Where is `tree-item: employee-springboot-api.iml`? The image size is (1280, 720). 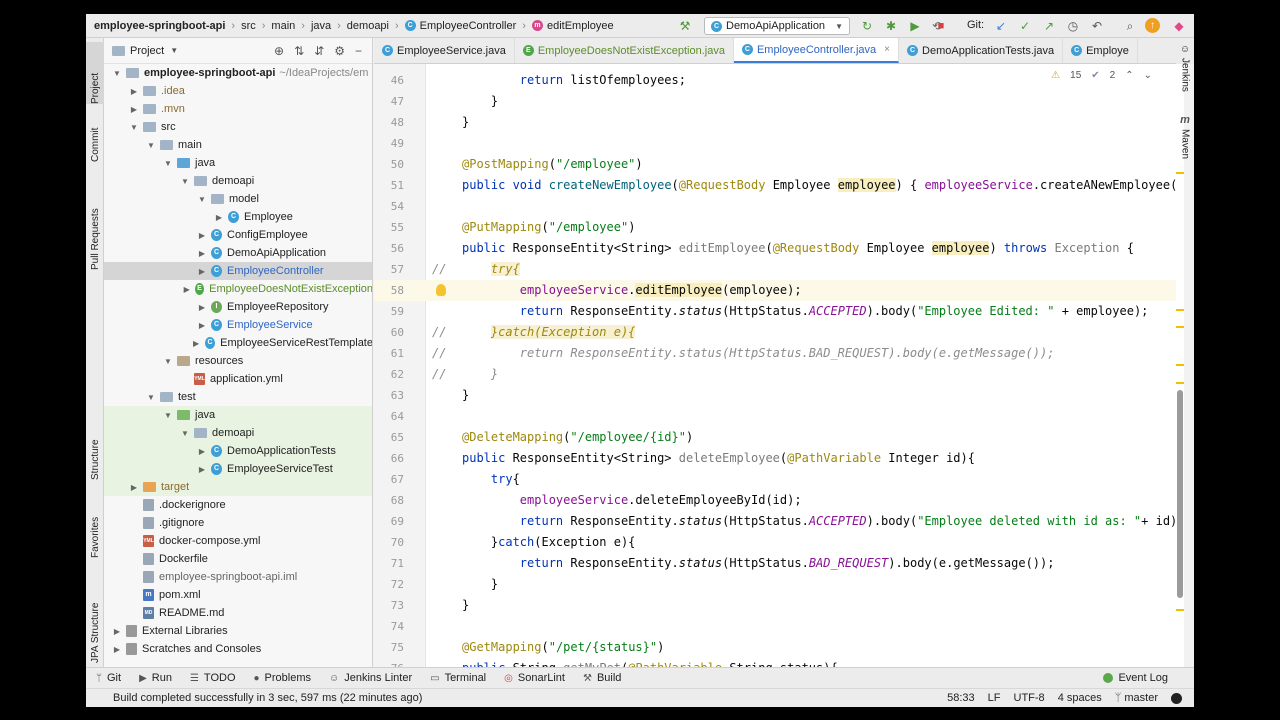 tree-item: employee-springboot-api.iml is located at coordinates (238, 577).